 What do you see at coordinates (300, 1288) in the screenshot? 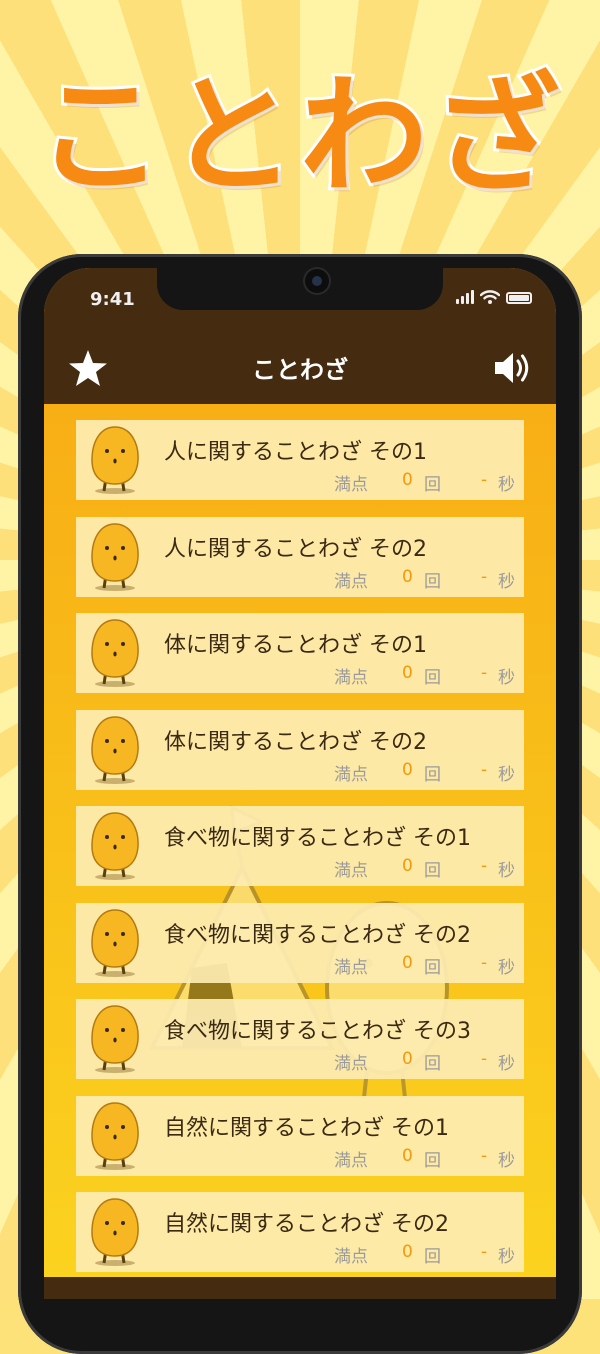
I see `bottom-bar` at bounding box center [300, 1288].